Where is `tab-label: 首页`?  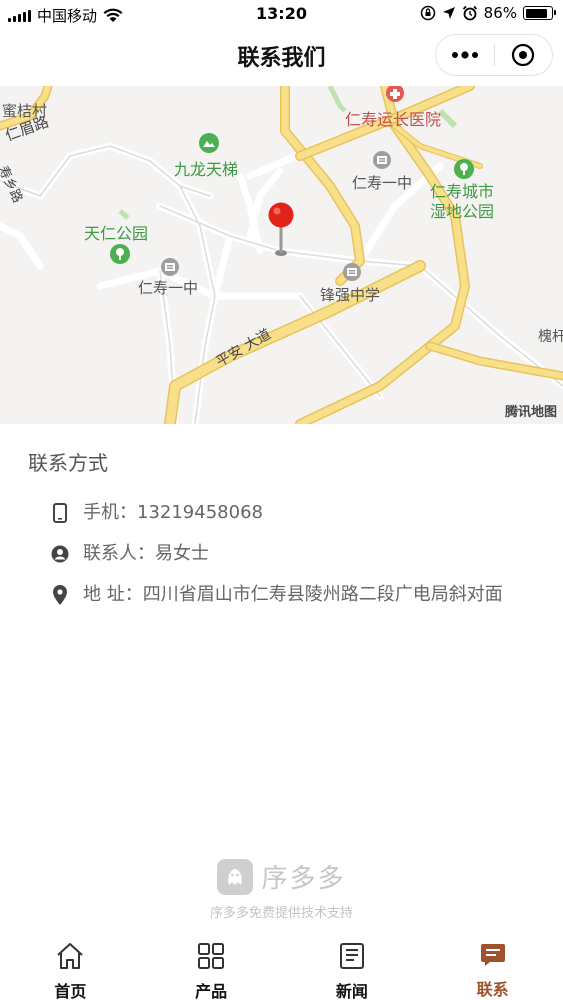 tab-label: 首页 is located at coordinates (70, 991).